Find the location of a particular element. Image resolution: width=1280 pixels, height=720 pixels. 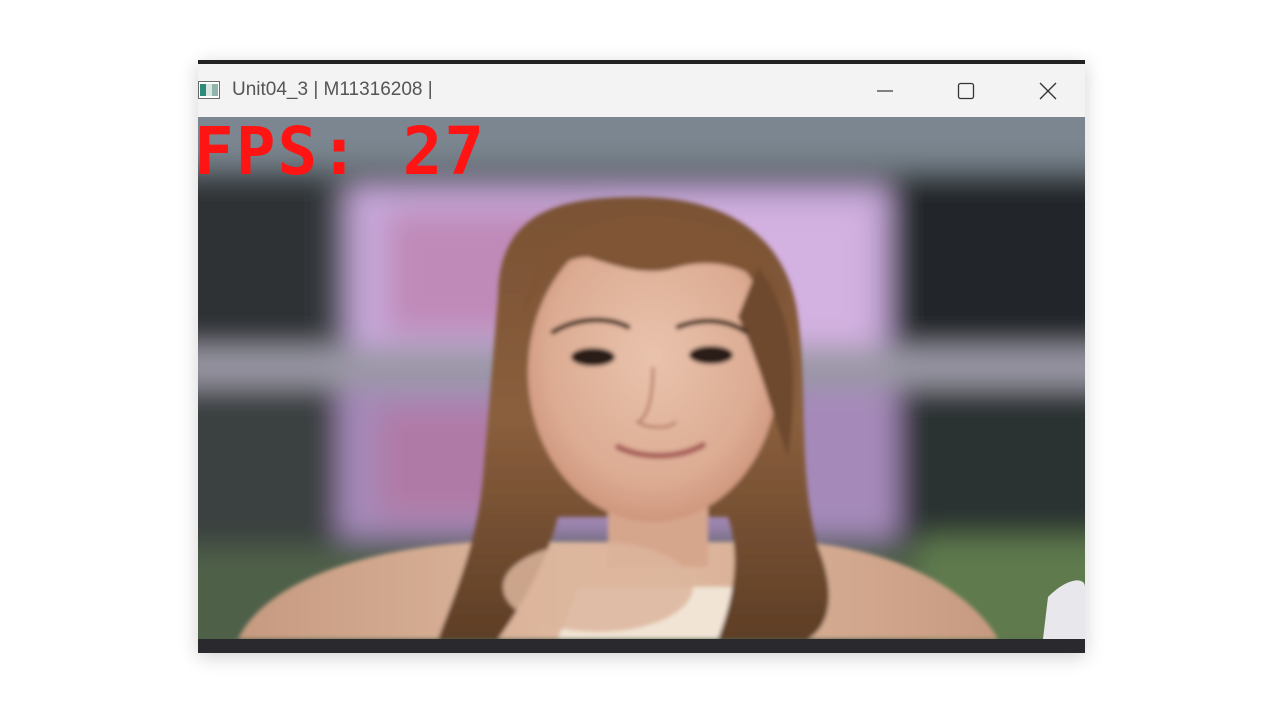

window-title: Unit04_3 | M11316208 | is located at coordinates (332, 89).